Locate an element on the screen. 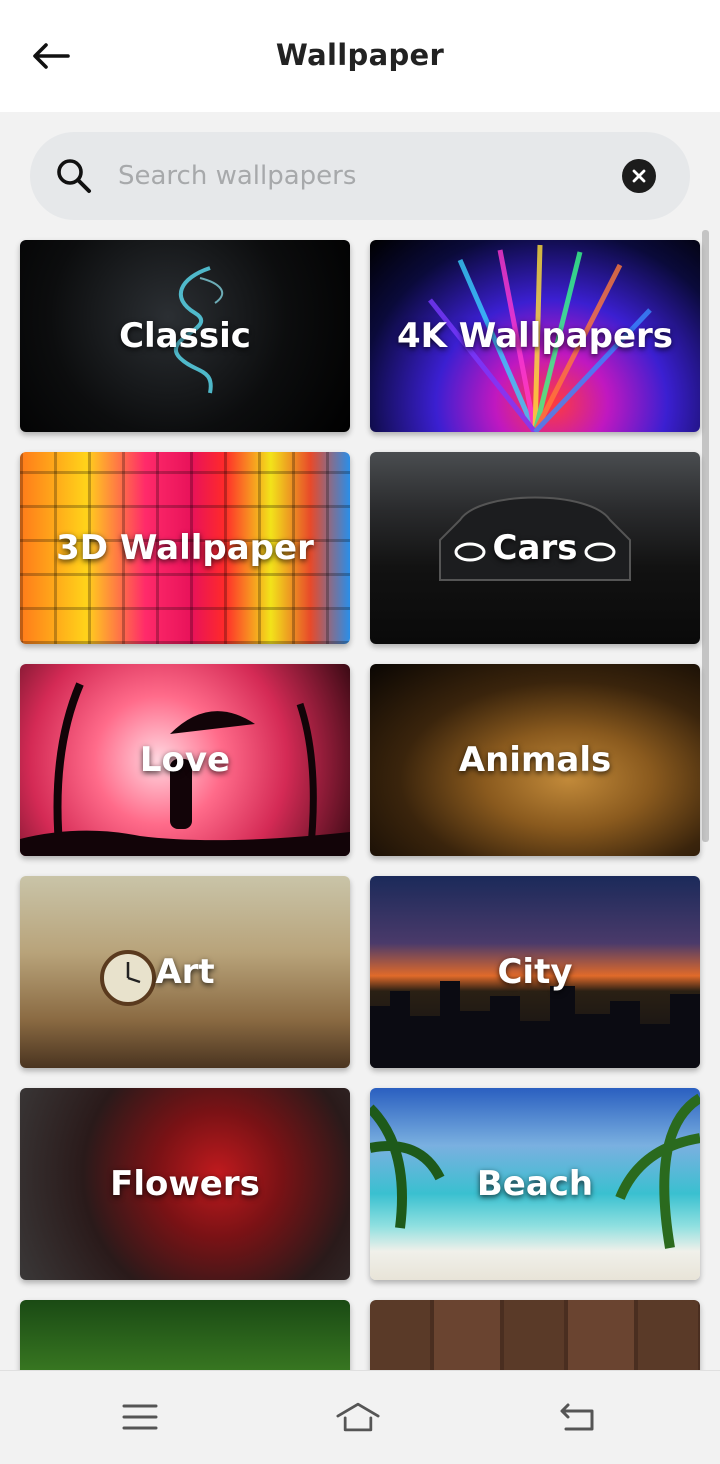  category-label: City is located at coordinates (535, 972).